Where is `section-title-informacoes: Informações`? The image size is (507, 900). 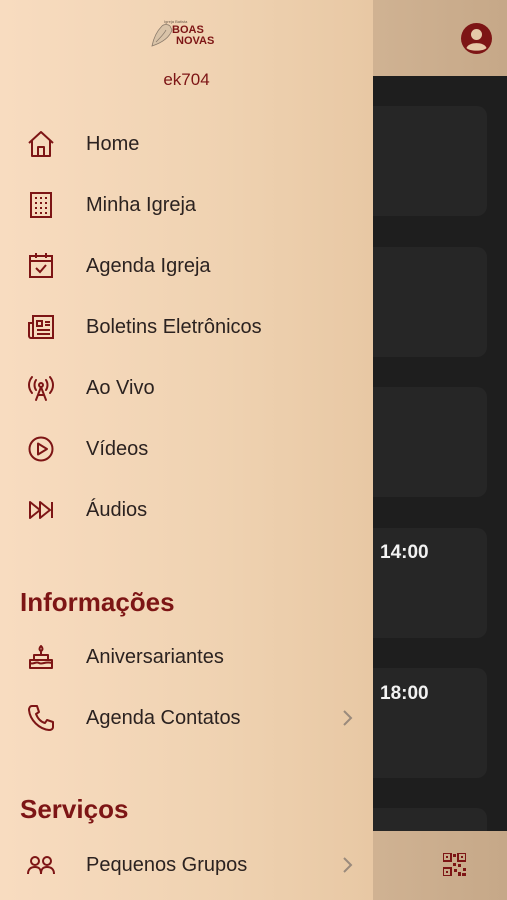 section-title-informacoes: Informações is located at coordinates (97, 602).